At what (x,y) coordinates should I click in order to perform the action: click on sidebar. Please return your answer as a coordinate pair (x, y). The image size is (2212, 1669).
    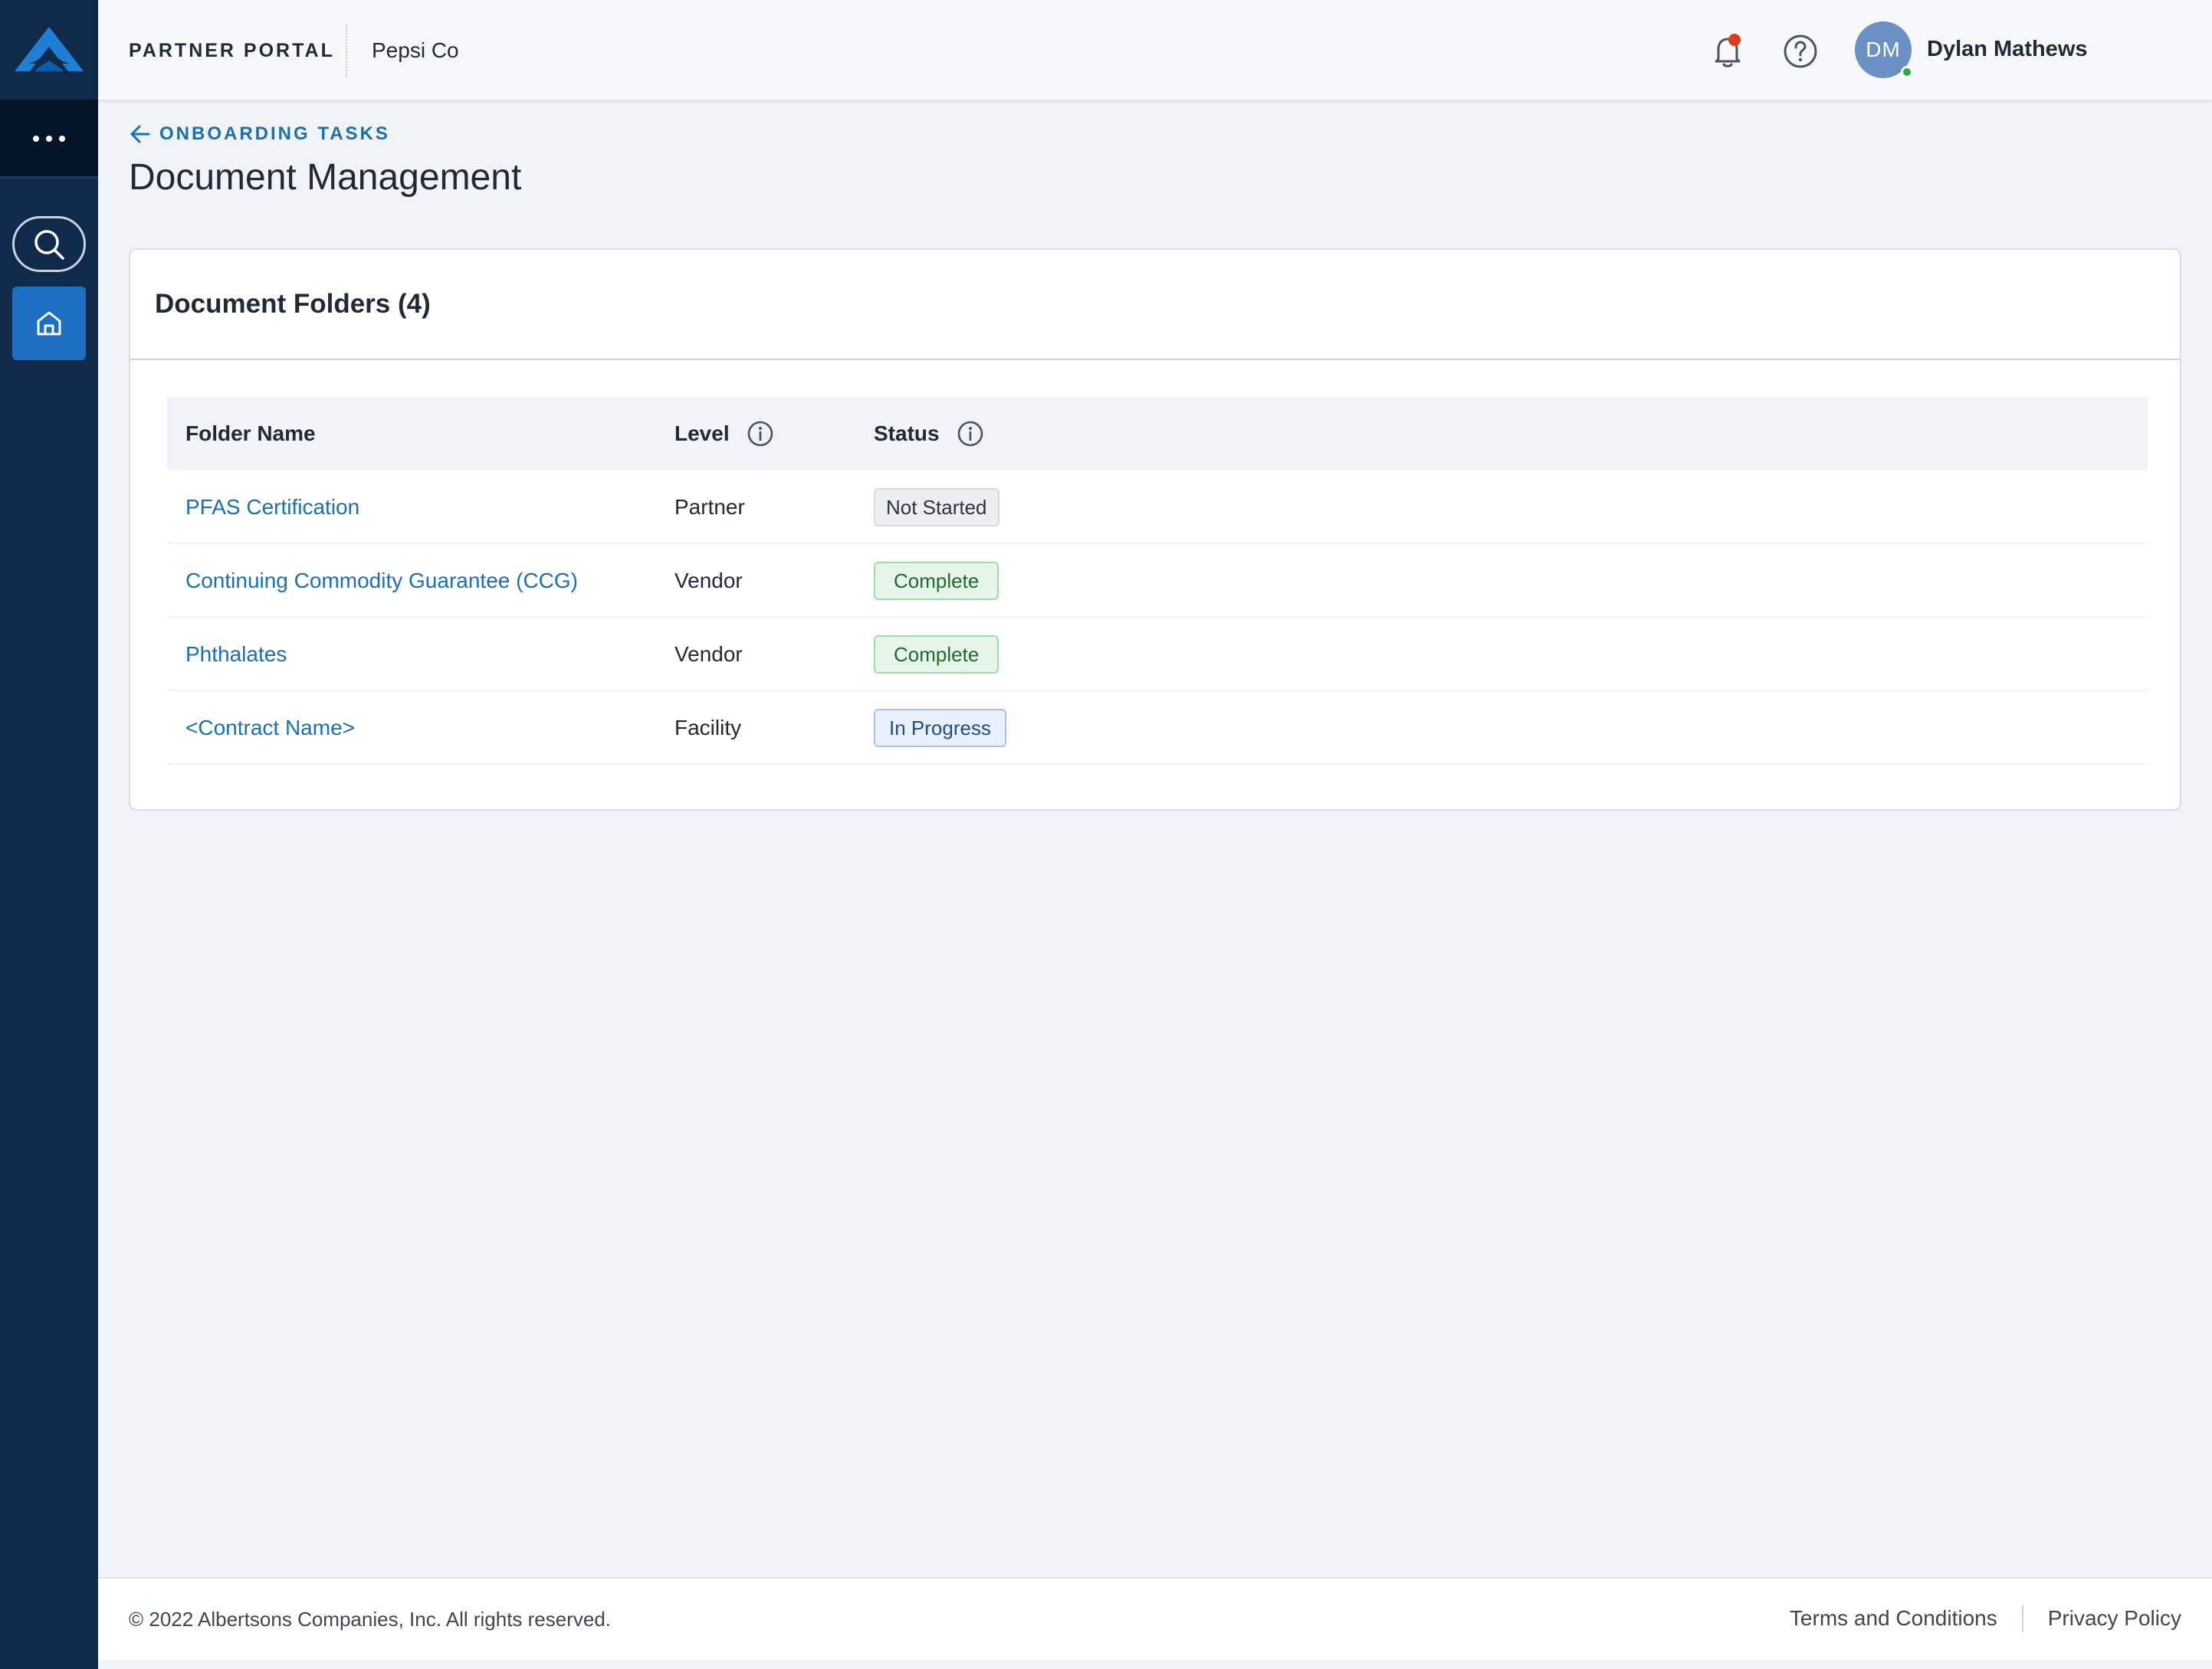
    Looking at the image, I should click on (49, 834).